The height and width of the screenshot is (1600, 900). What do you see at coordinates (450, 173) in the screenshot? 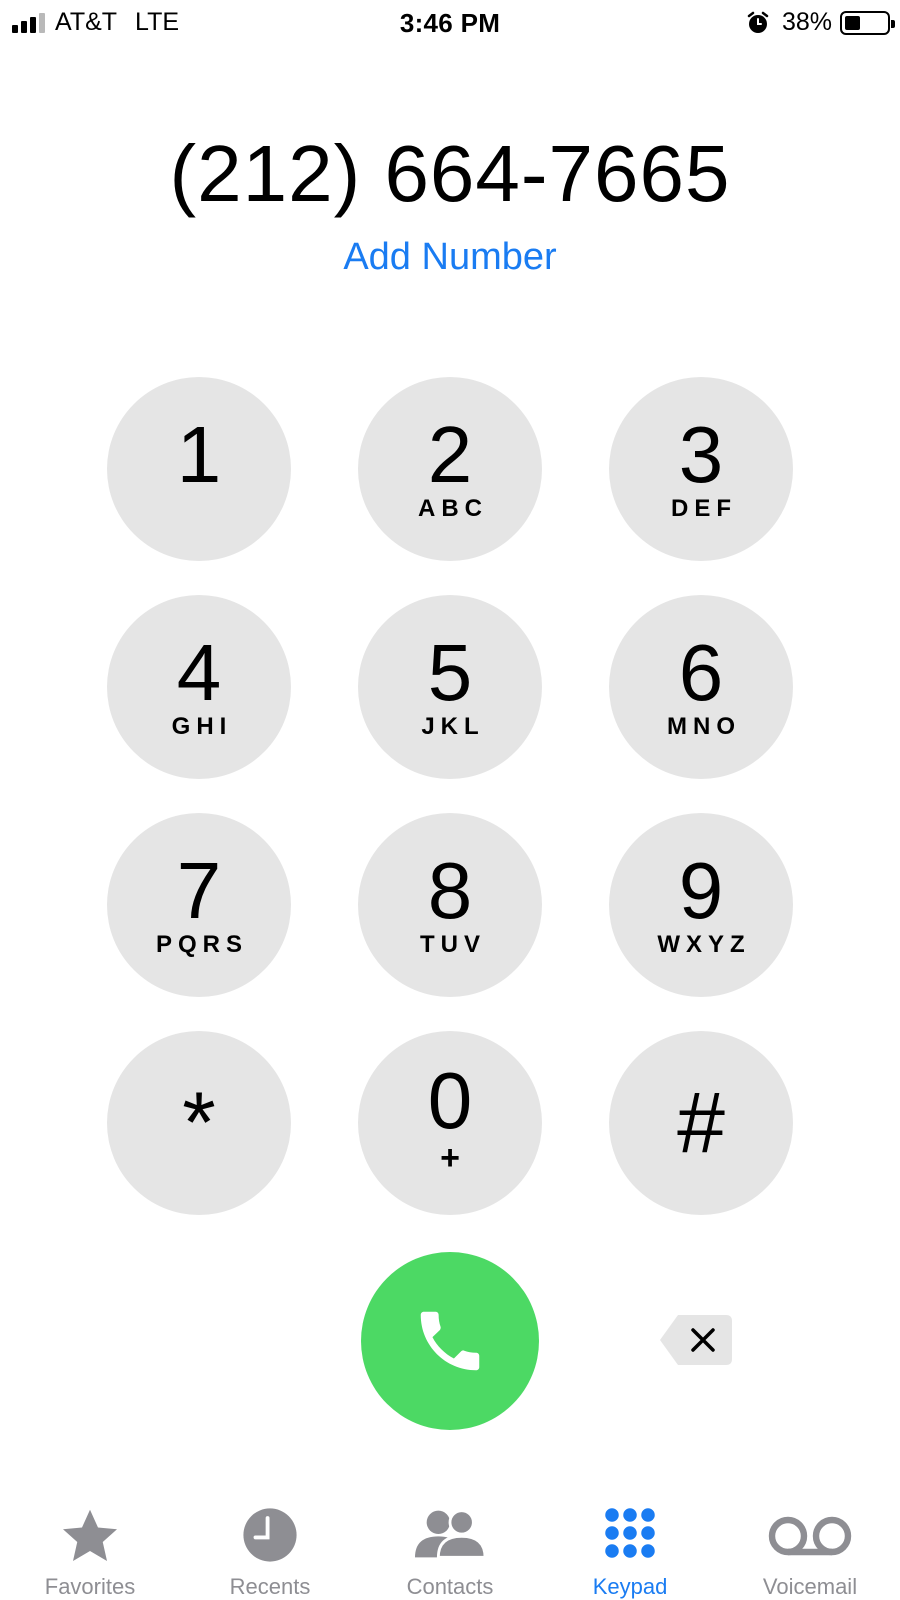
I see `dialed-number: (212) 664-7665` at bounding box center [450, 173].